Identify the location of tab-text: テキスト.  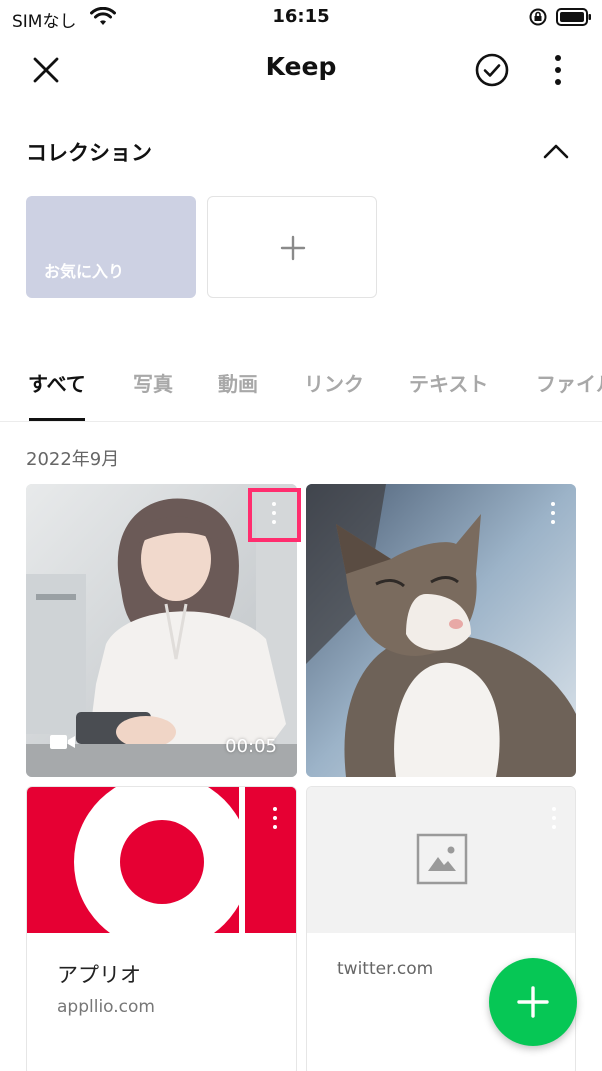
(448, 382).